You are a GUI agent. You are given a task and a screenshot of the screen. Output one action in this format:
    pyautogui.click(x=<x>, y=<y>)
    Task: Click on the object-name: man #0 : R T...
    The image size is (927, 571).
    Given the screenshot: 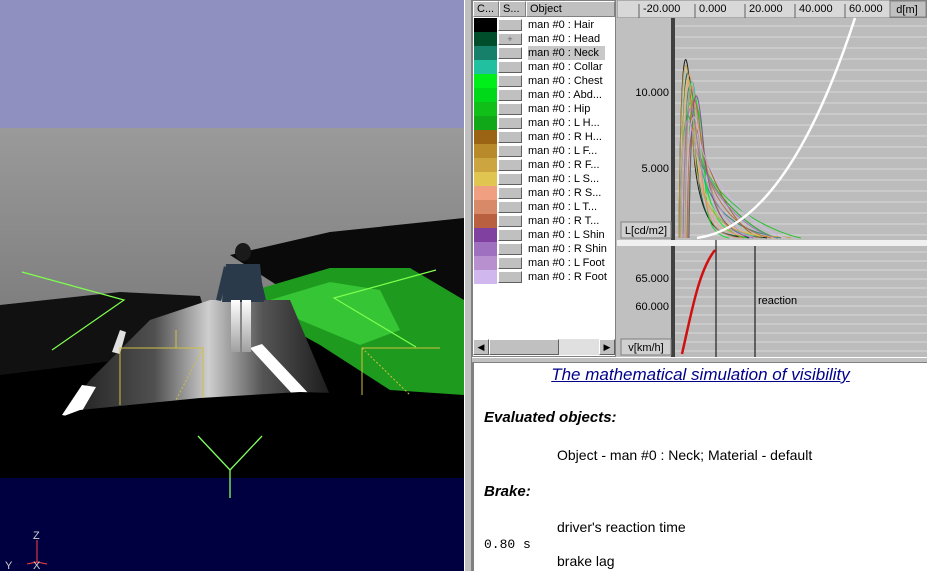 What is the action you would take?
    pyautogui.click(x=564, y=221)
    